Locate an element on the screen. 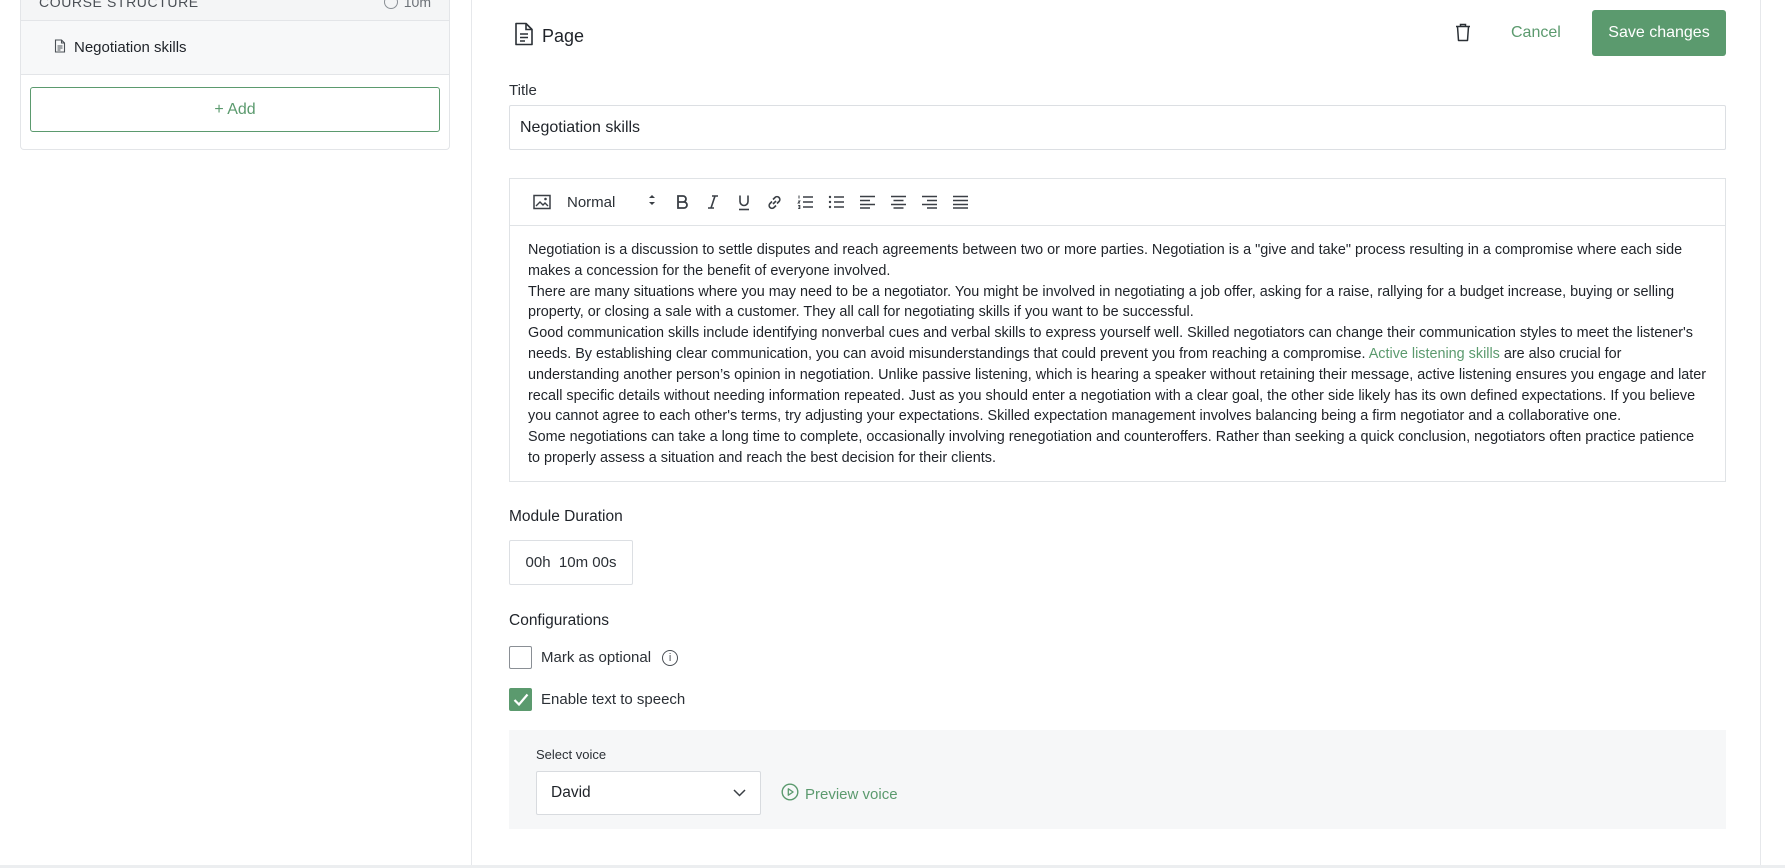 This screenshot has width=1785, height=868. underline-icon is located at coordinates (743, 202).